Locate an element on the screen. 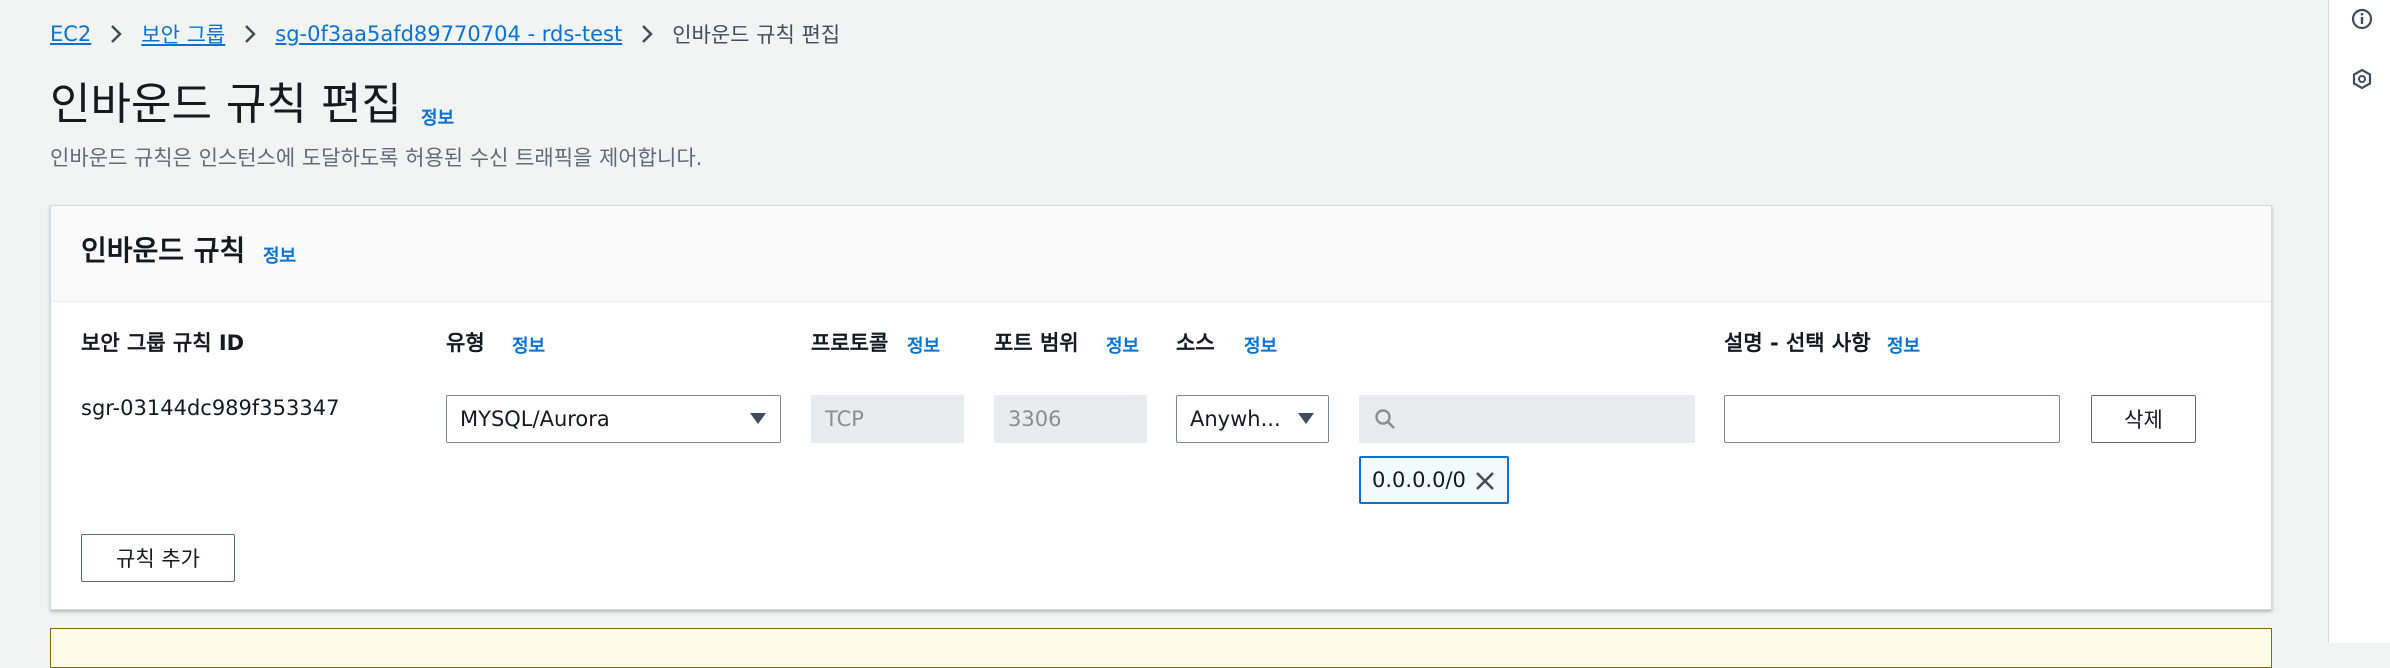 The height and width of the screenshot is (668, 2390). column-port-range: 포트 범위 is located at coordinates (1036, 343).